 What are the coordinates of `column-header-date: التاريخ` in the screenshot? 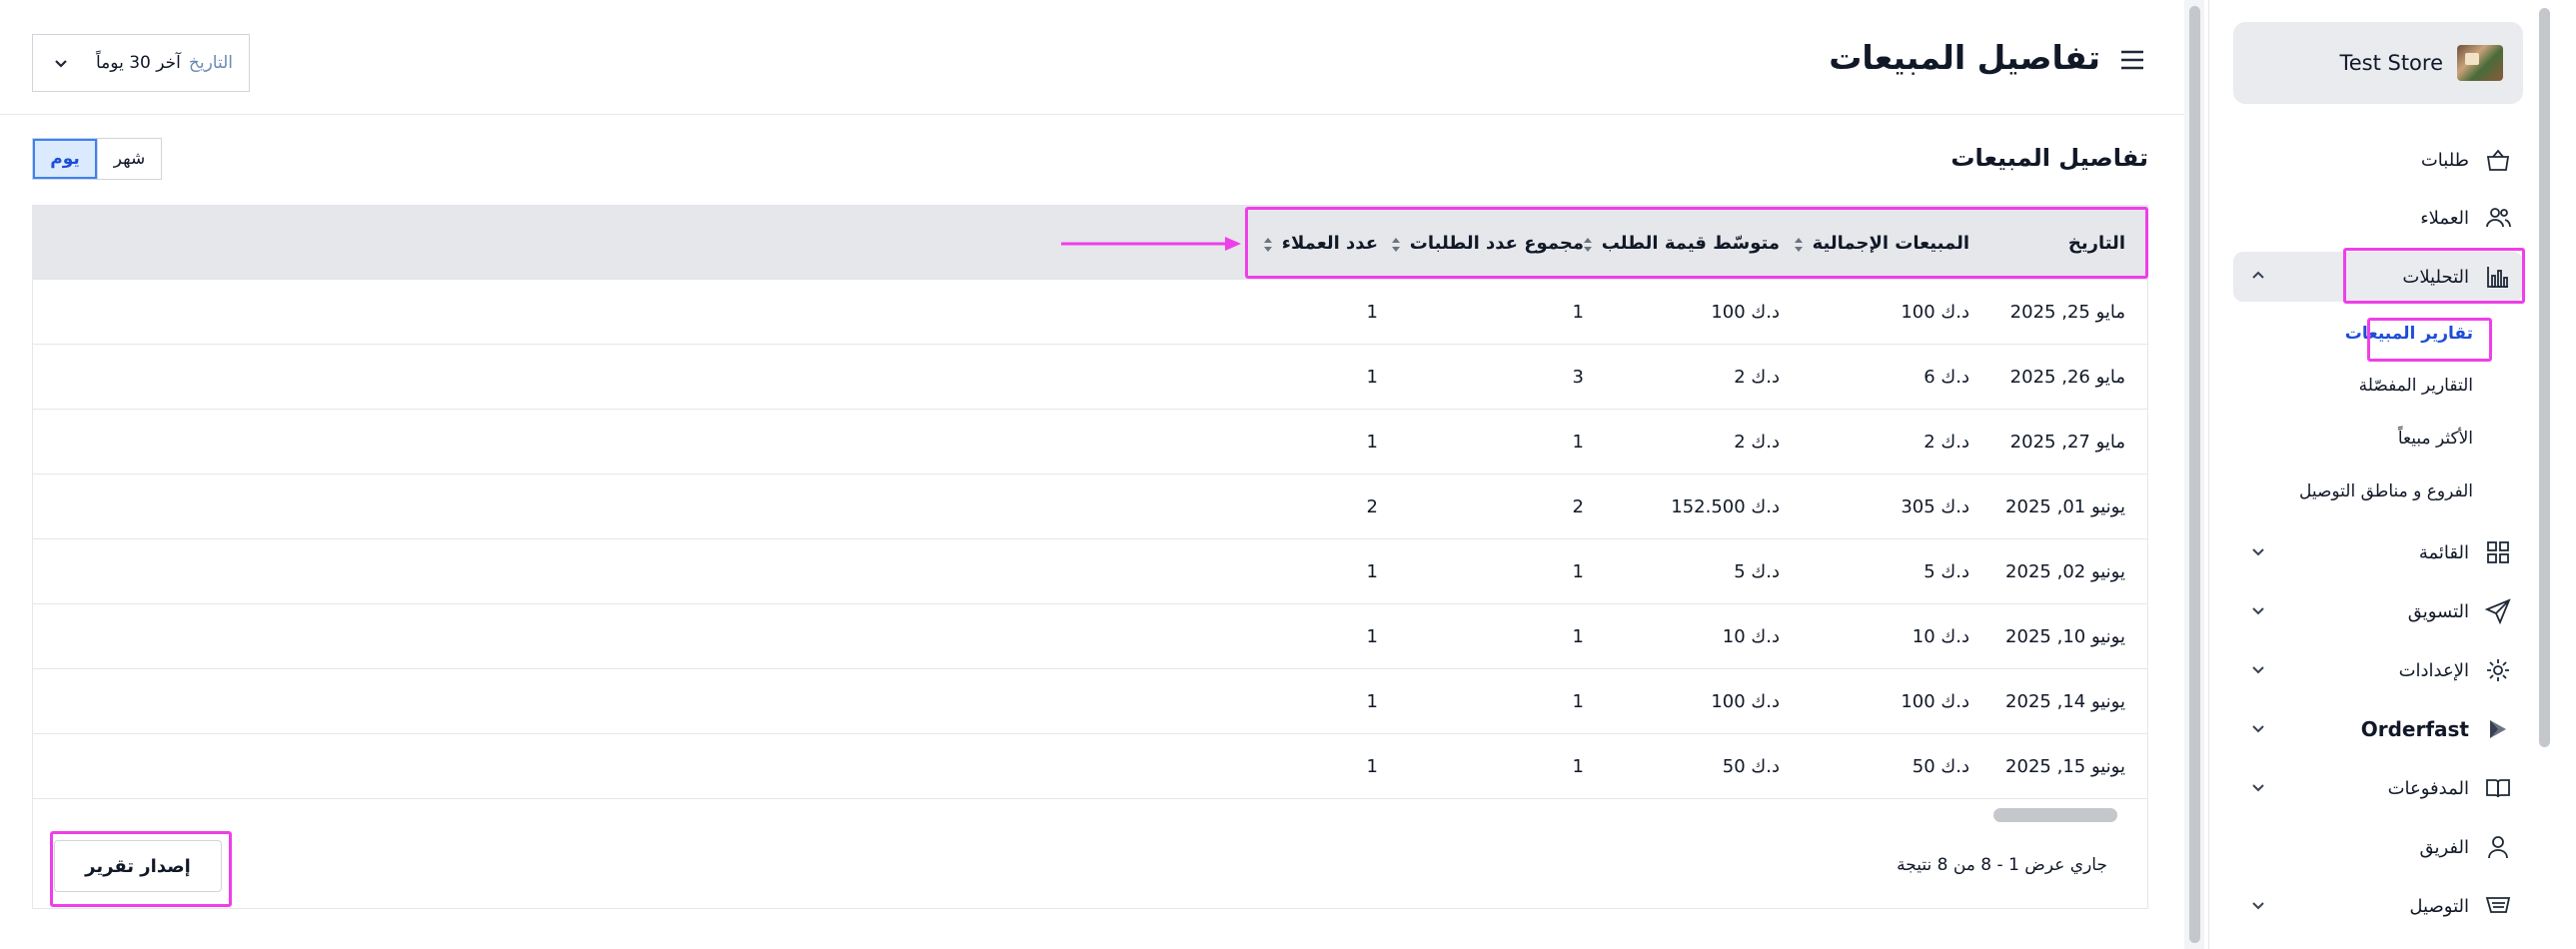 It's located at (2096, 243).